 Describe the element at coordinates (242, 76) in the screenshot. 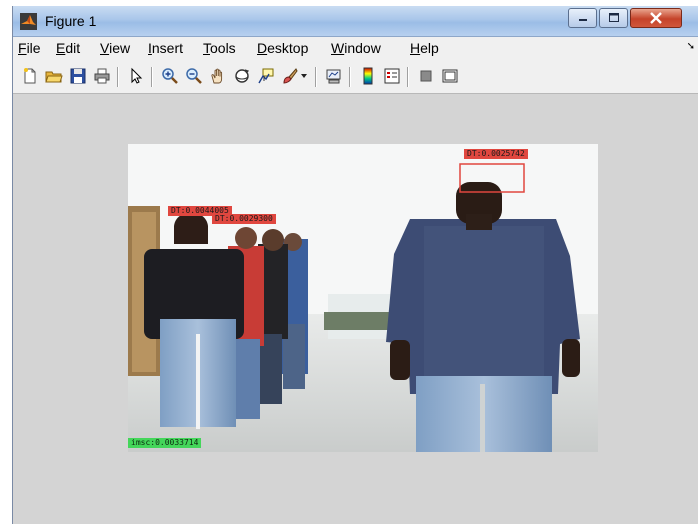

I see `rotate-3d-icon` at that location.